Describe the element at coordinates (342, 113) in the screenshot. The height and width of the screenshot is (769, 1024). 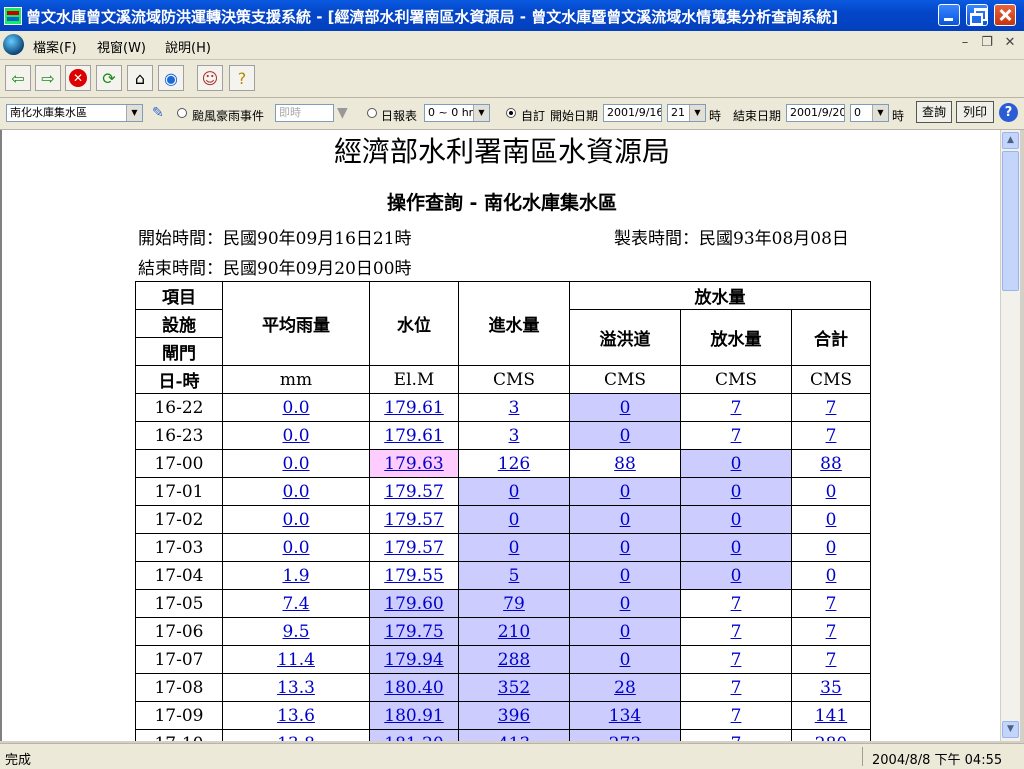
I see `typhoon-dropdown-icon: ▼` at that location.